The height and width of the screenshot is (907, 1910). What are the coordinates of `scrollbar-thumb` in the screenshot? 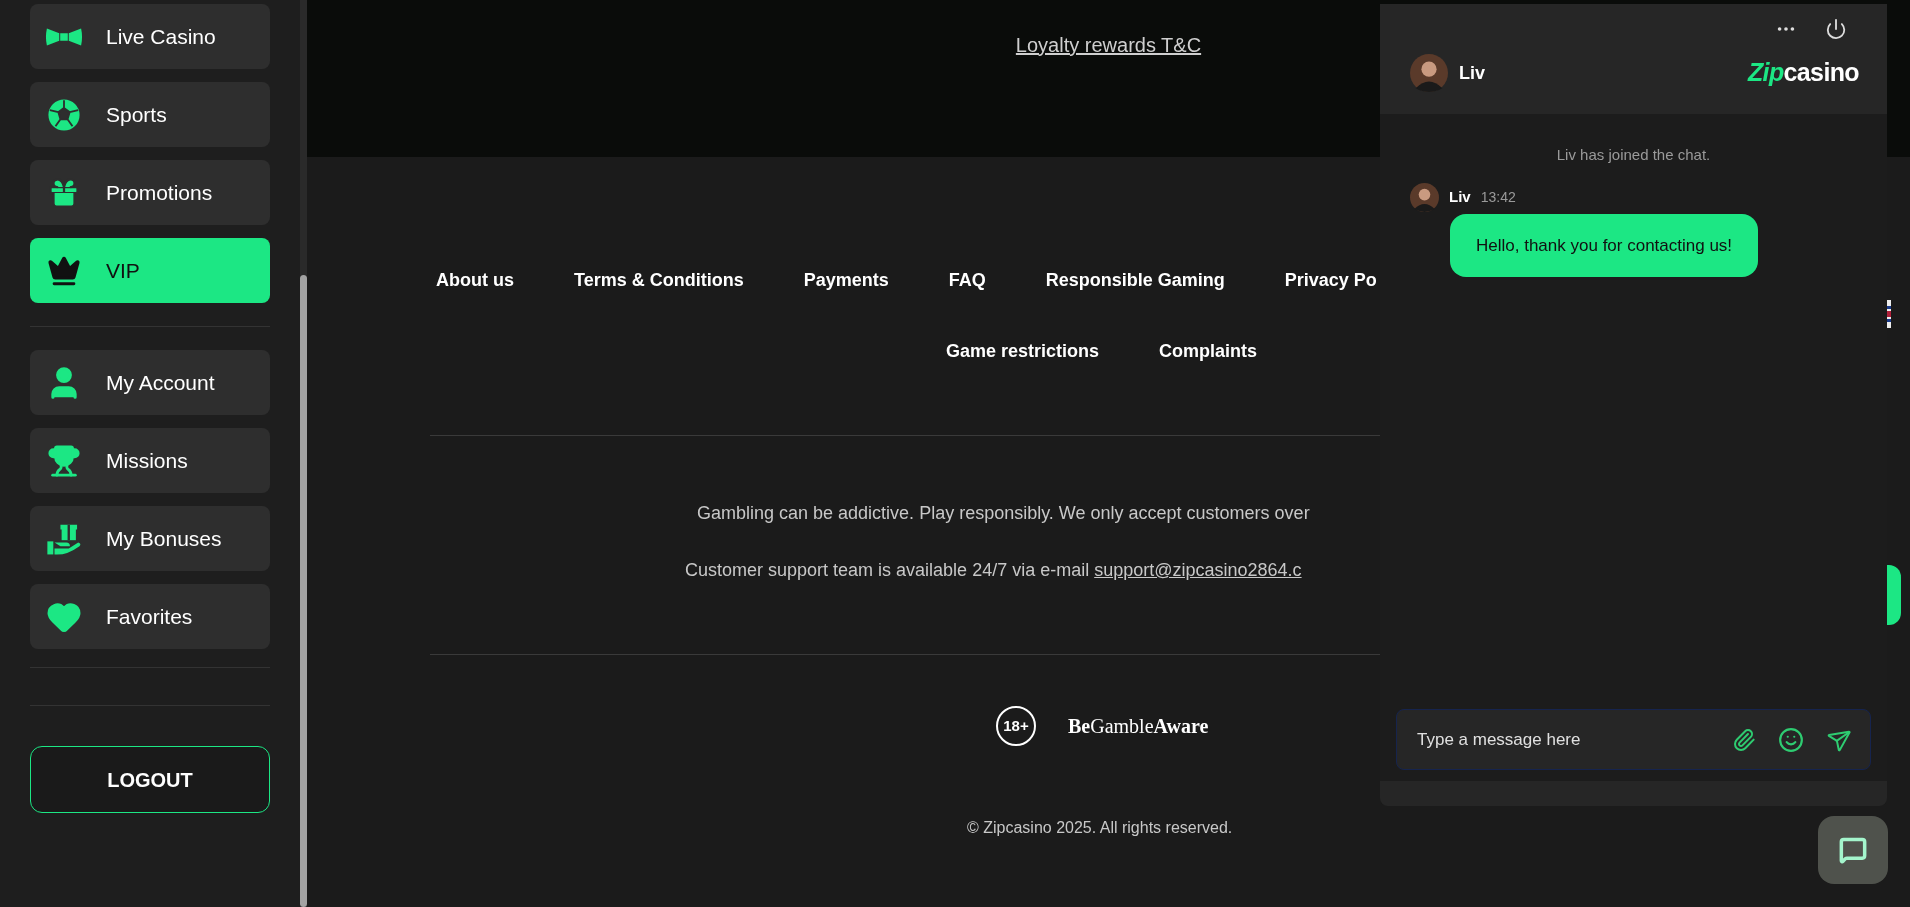 It's located at (303, 591).